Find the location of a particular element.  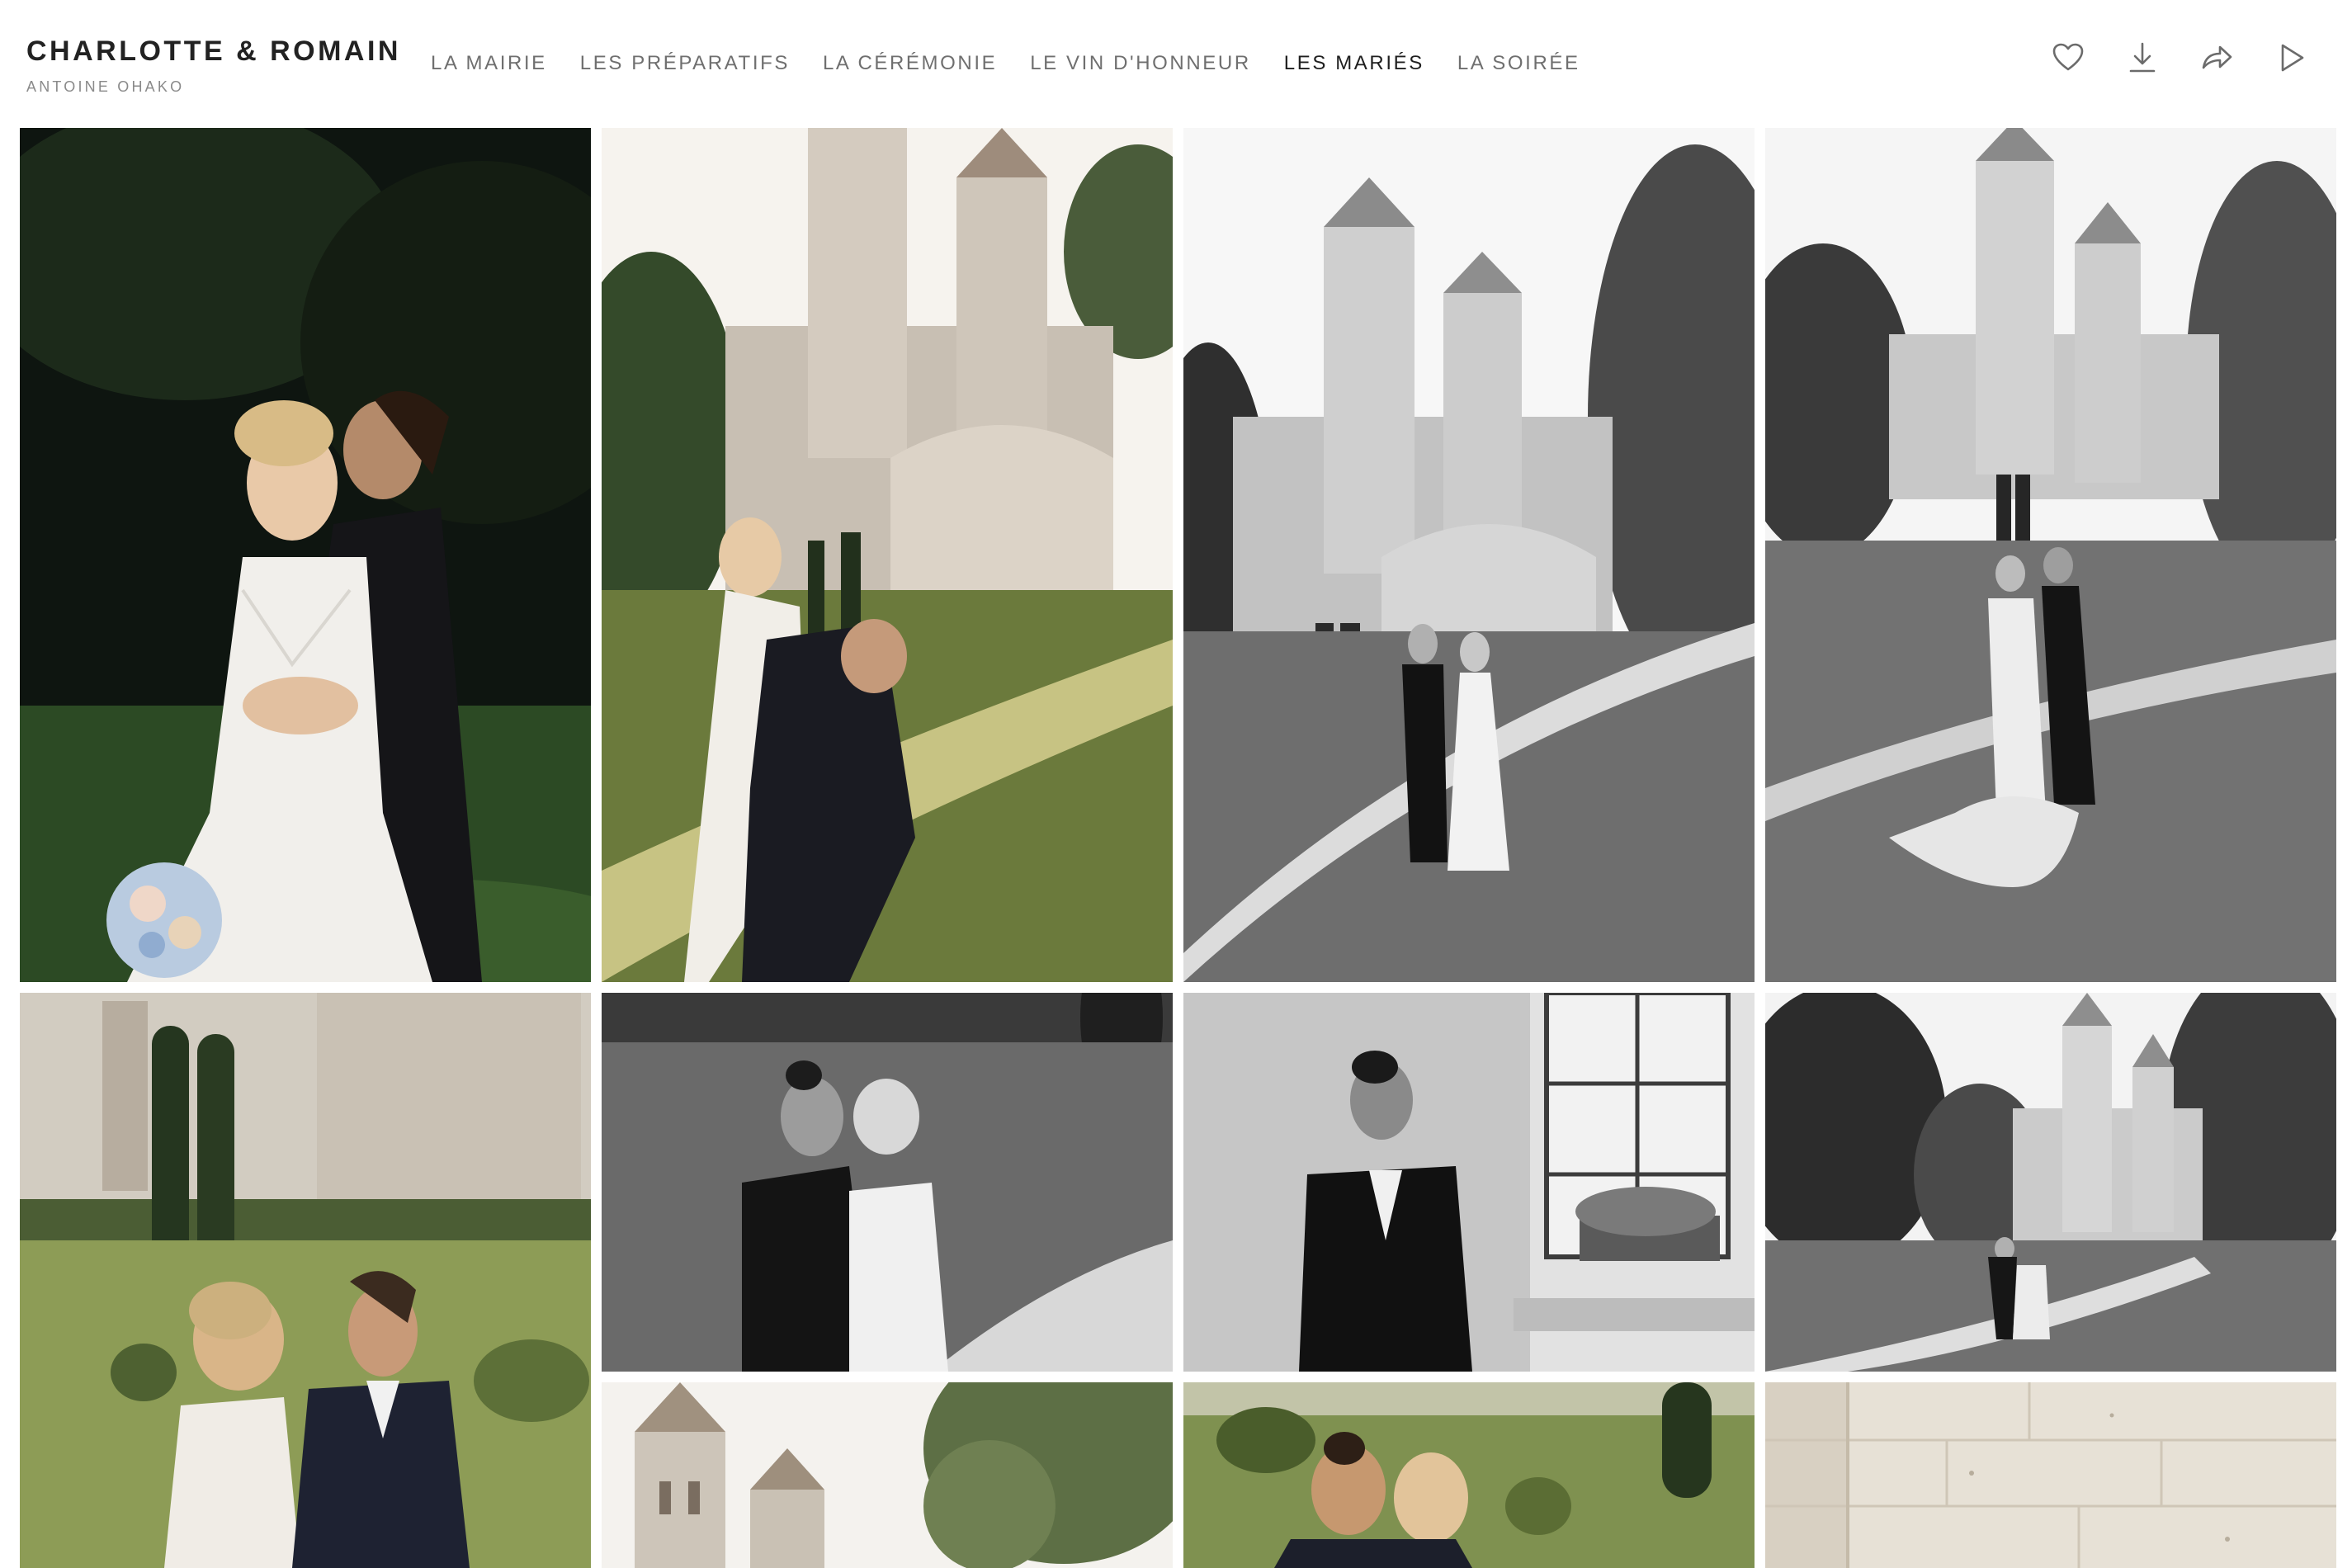

photo-groom-lifting-bride is located at coordinates (887, 555).